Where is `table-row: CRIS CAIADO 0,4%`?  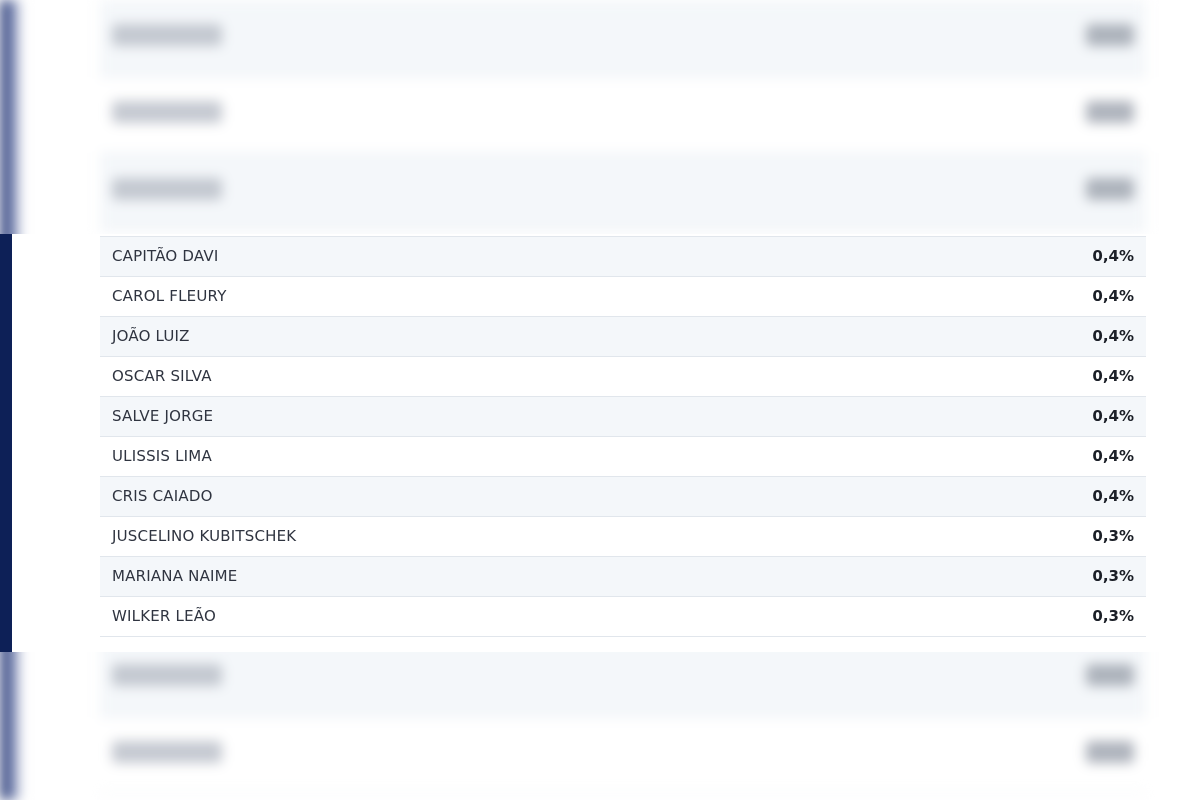
table-row: CRIS CAIADO 0,4% is located at coordinates (623, 497).